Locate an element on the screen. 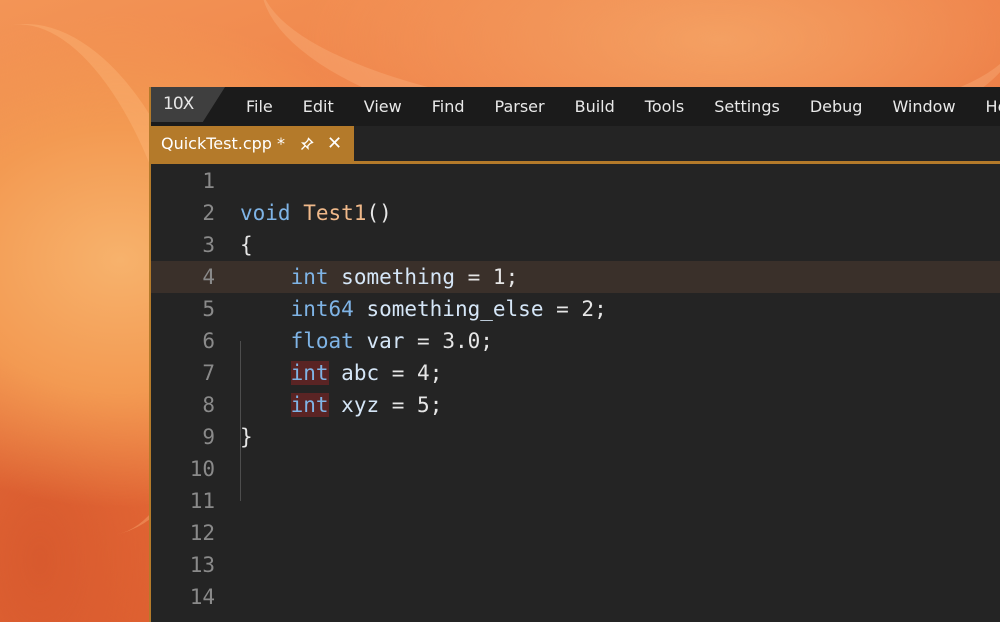 This screenshot has height=622, width=1000. line-number: 1 is located at coordinates (208, 181).